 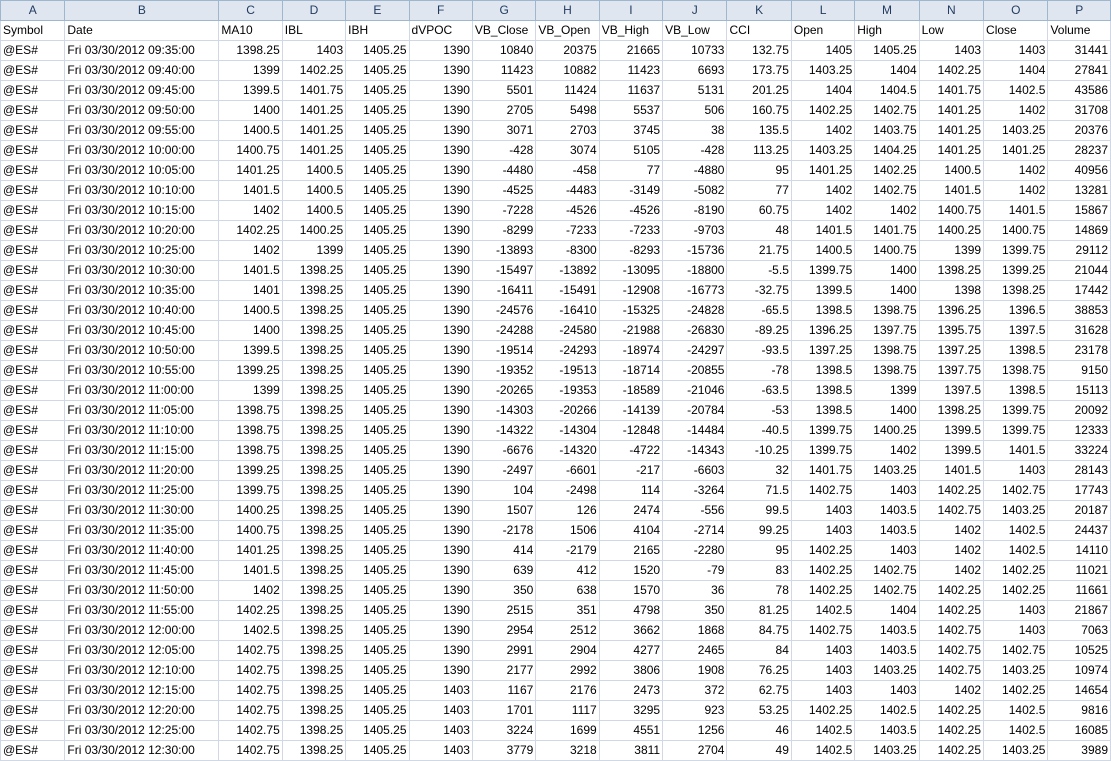 I want to click on cell-d12: 1399, so click(x=314, y=250).